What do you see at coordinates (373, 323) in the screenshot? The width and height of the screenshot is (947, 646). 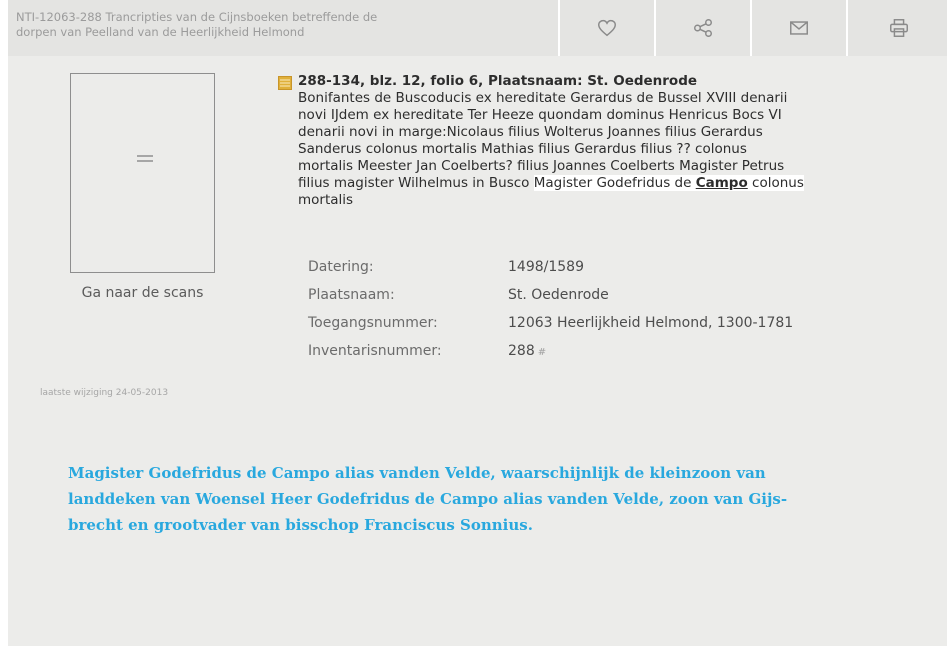 I see `access-number-label: Toegangsnummer:` at bounding box center [373, 323].